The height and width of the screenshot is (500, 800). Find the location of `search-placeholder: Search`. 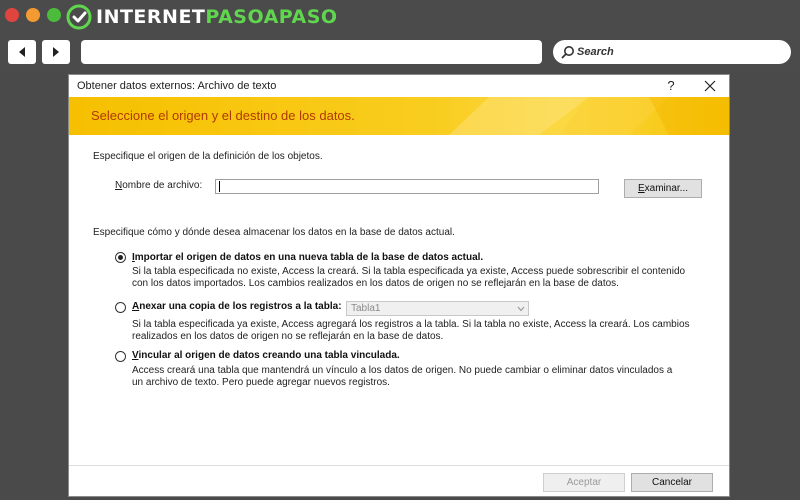

search-placeholder: Search is located at coordinates (595, 52).